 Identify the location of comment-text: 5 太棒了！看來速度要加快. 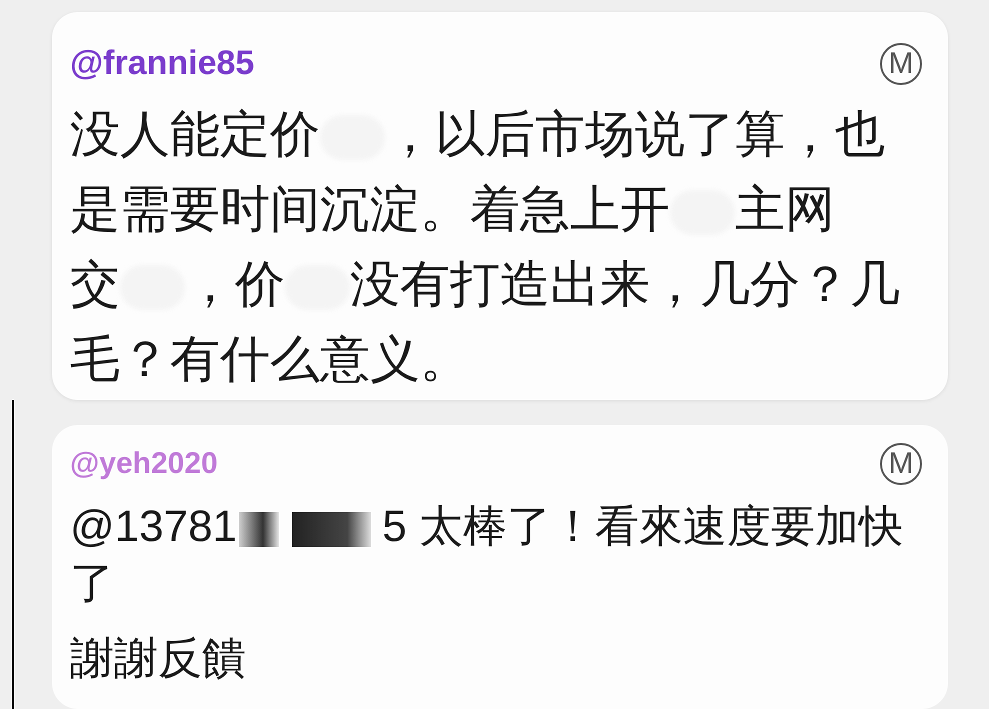
(642, 526).